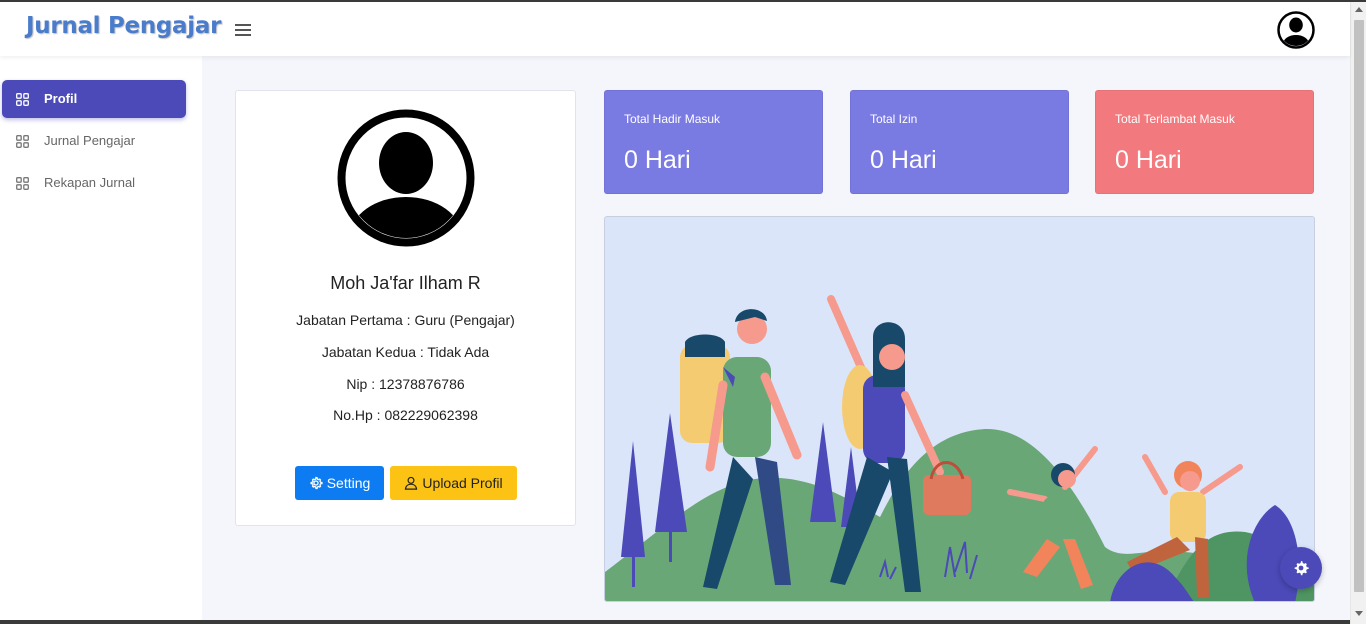 This screenshot has width=1366, height=624. I want to click on stat-title: Total Izin, so click(894, 119).